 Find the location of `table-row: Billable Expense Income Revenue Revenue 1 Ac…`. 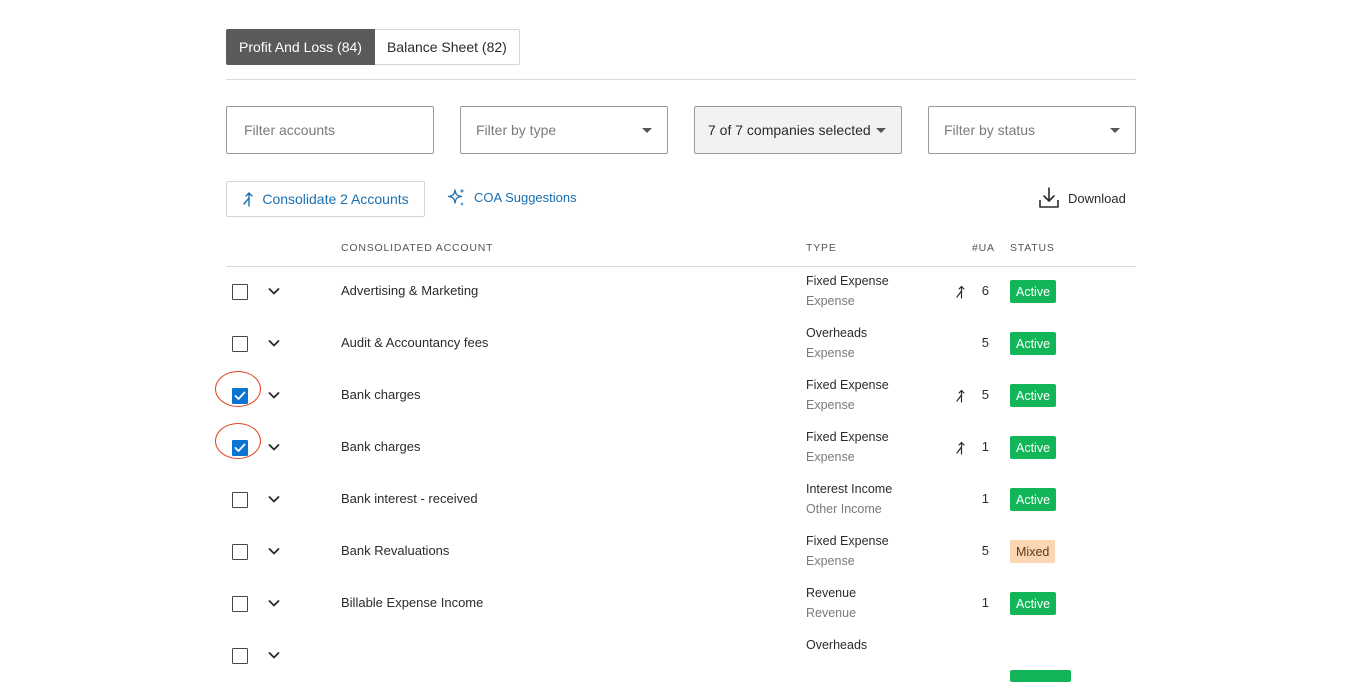

table-row: Billable Expense Income Revenue Revenue 1 Ac… is located at coordinates (681, 604).